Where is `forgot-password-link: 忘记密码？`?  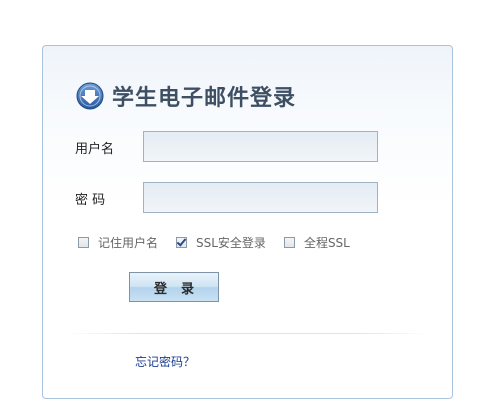 forgot-password-link: 忘记密码？ is located at coordinates (165, 361).